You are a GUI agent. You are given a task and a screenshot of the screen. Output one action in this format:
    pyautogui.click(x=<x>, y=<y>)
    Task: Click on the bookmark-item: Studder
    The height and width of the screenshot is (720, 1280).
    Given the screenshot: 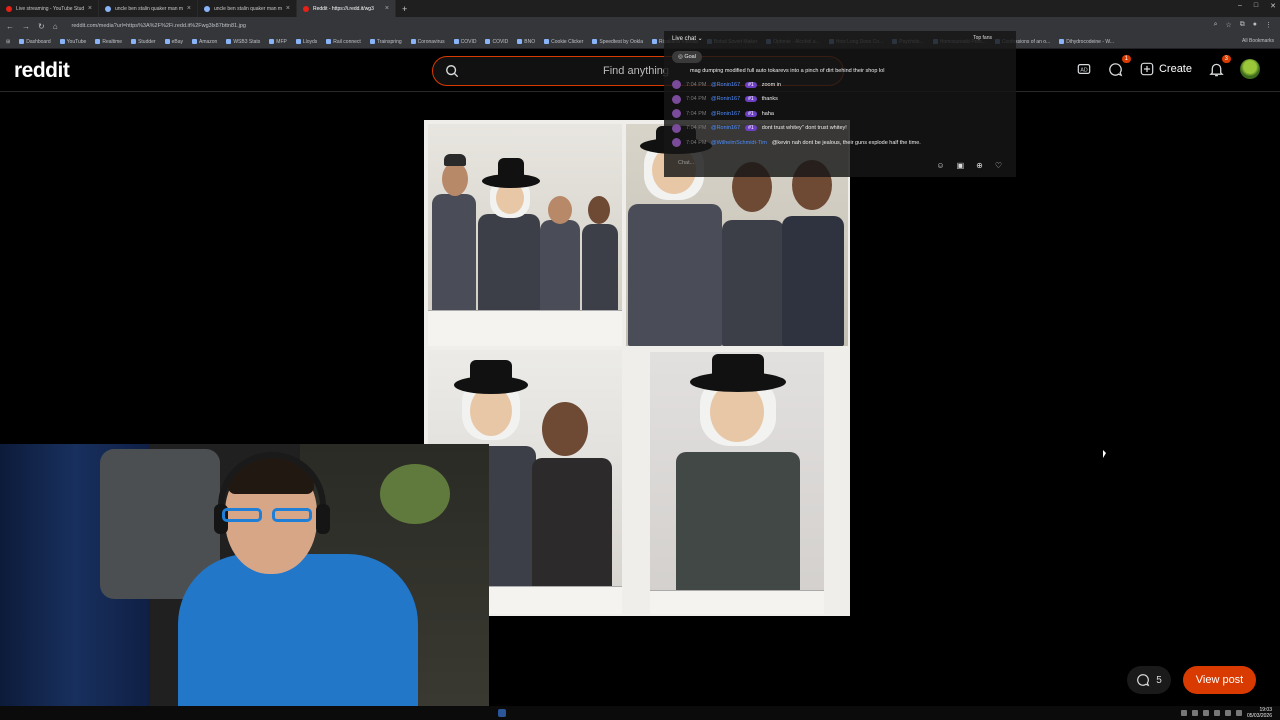 What is the action you would take?
    pyautogui.click(x=143, y=42)
    